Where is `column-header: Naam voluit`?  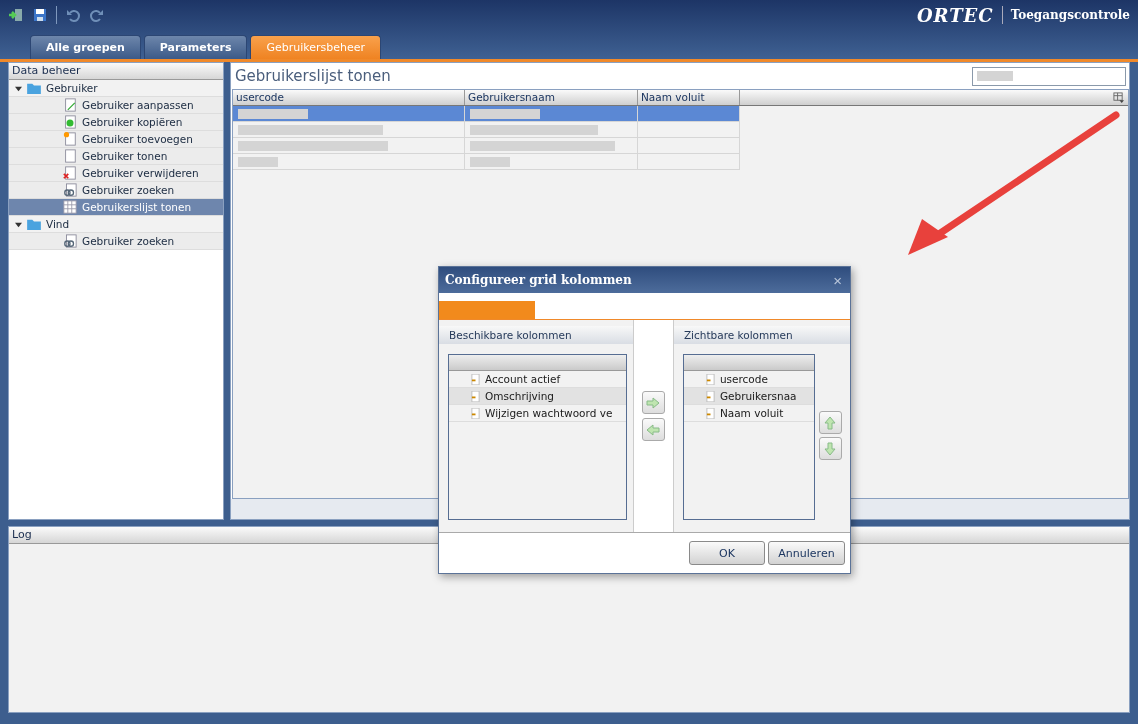 column-header: Naam voluit is located at coordinates (689, 97).